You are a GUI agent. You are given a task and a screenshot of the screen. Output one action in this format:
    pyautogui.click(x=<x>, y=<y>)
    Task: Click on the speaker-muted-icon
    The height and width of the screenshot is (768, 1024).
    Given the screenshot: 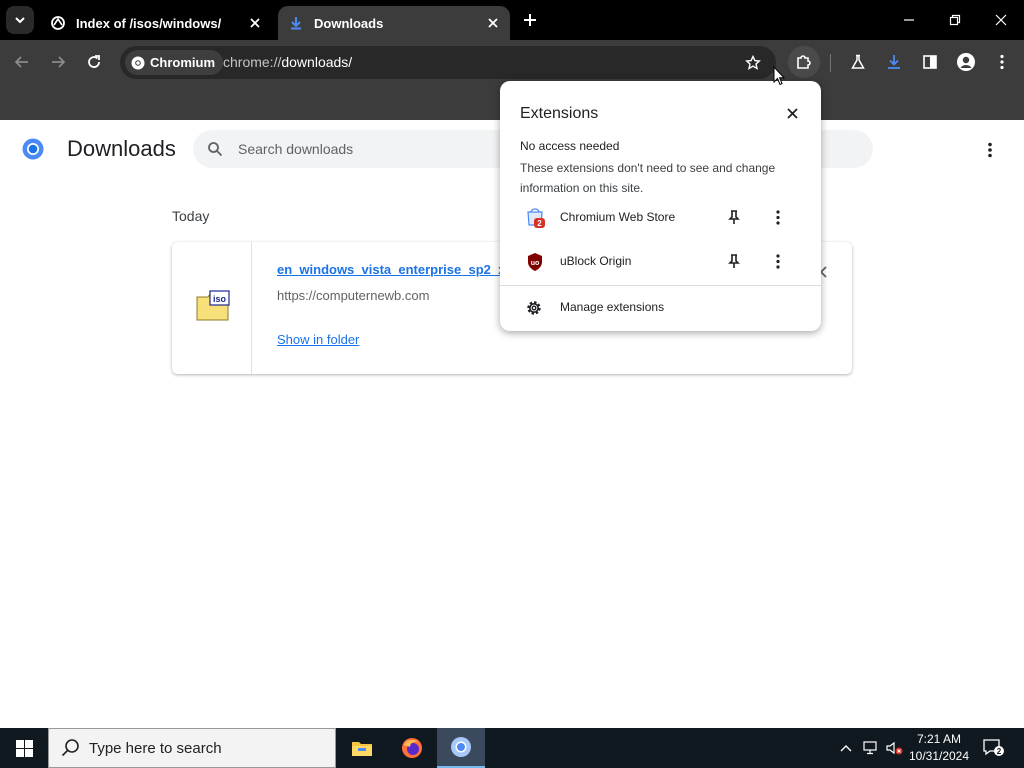 What is the action you would take?
    pyautogui.click(x=894, y=748)
    